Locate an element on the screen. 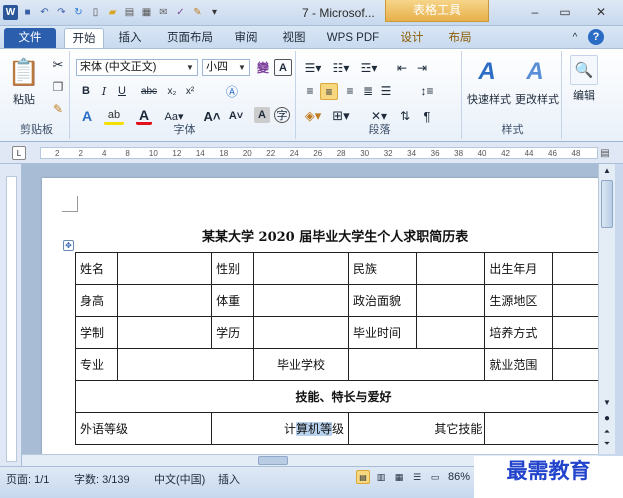  next-page-icon: ⏷ is located at coordinates (607, 444).